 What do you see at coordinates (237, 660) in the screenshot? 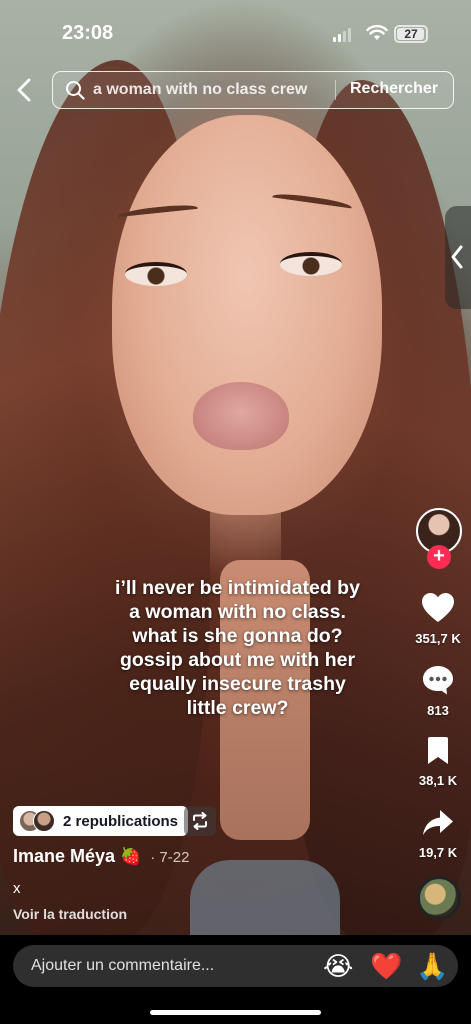
I see `caption-line: gossip about me with her` at bounding box center [237, 660].